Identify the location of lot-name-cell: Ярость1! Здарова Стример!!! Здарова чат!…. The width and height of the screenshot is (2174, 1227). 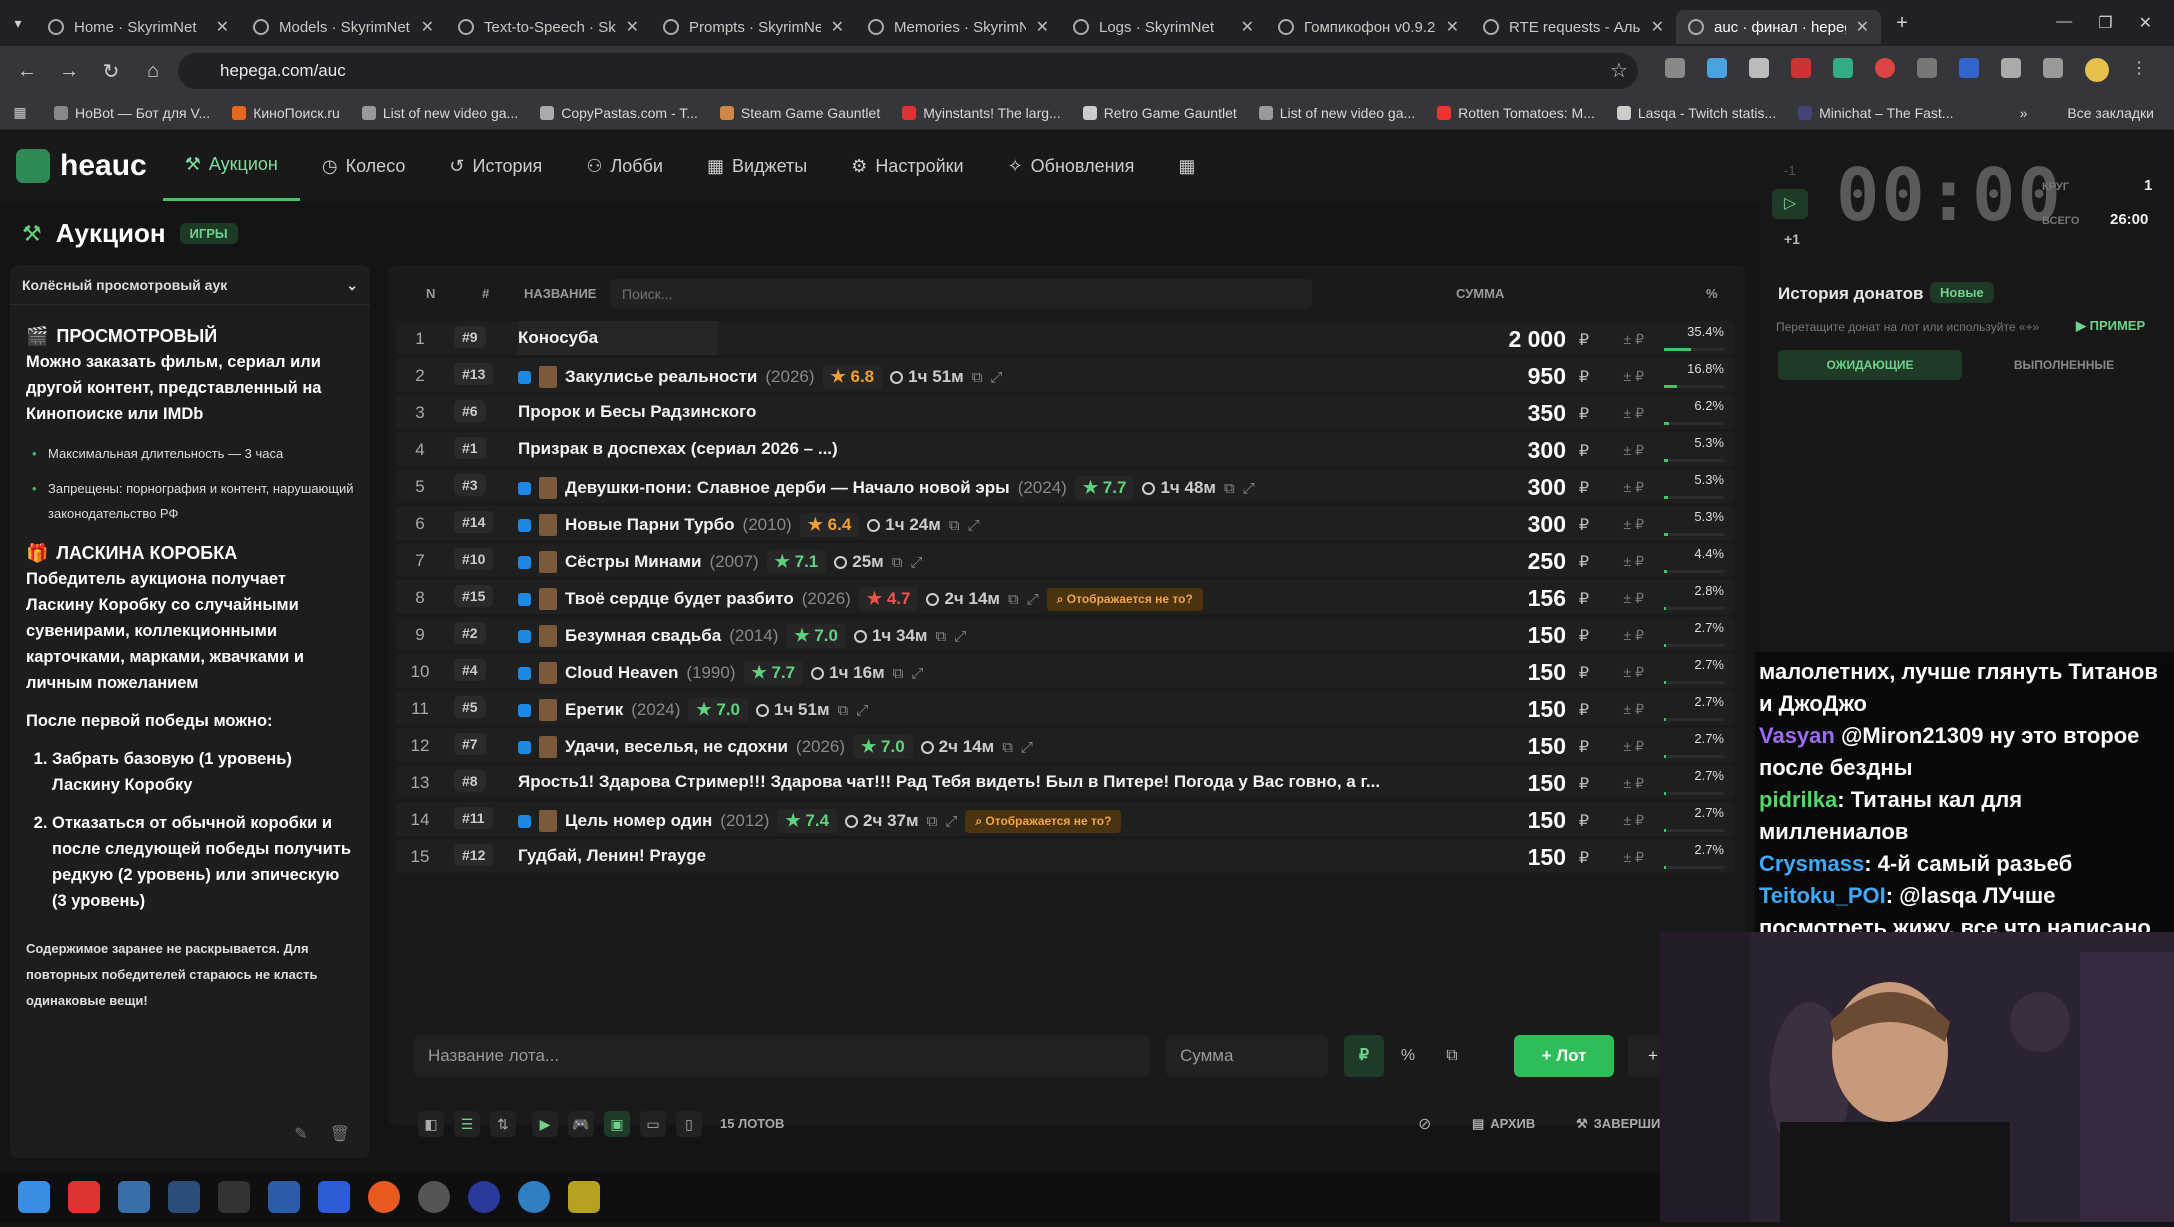
(949, 782).